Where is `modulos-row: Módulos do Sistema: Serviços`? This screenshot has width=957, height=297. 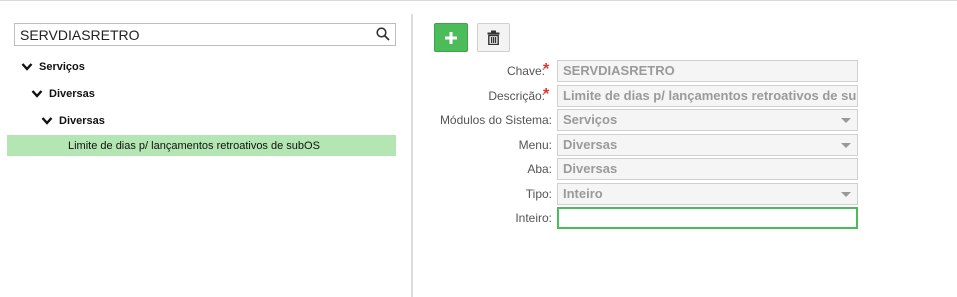
modulos-row: Módulos do Sistema: Serviços is located at coordinates (685, 120).